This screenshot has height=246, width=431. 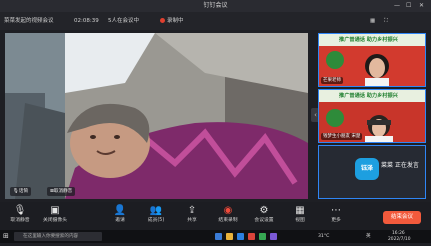 I want to click on recording-dot-icon, so click(x=162, y=20).